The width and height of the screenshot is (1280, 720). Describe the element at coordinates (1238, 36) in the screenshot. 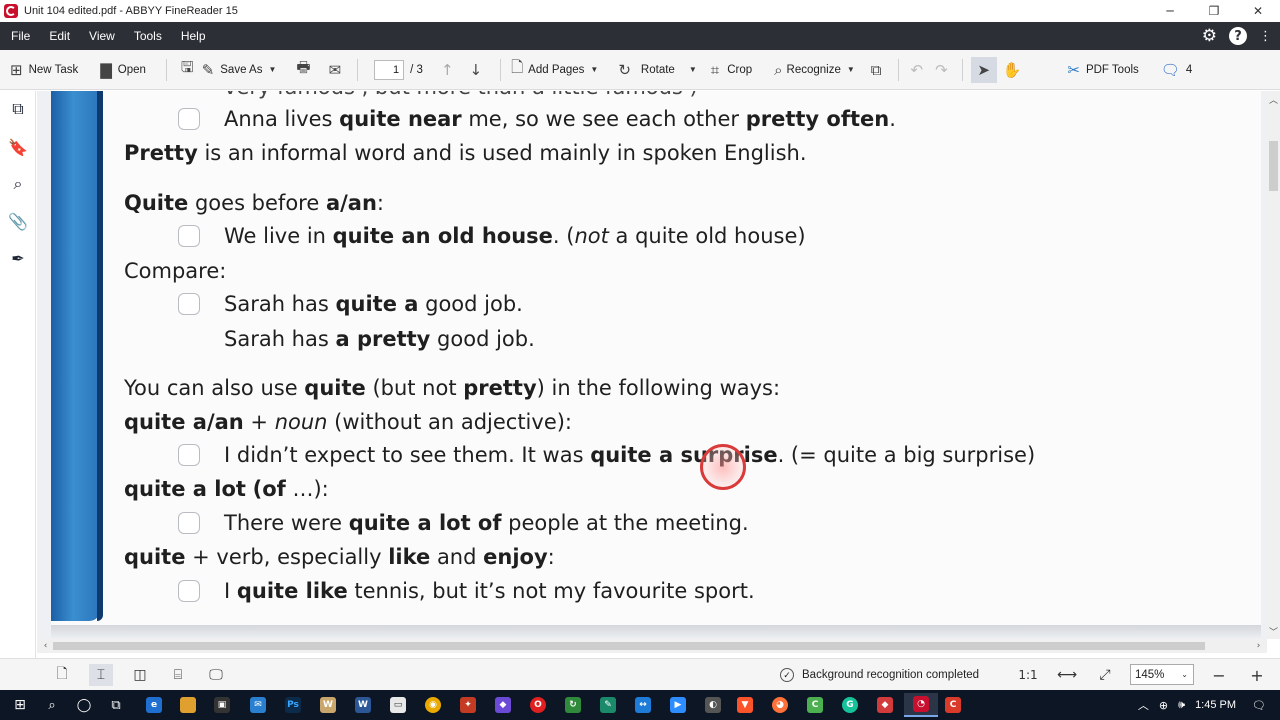

I see `help-icon: ?` at that location.